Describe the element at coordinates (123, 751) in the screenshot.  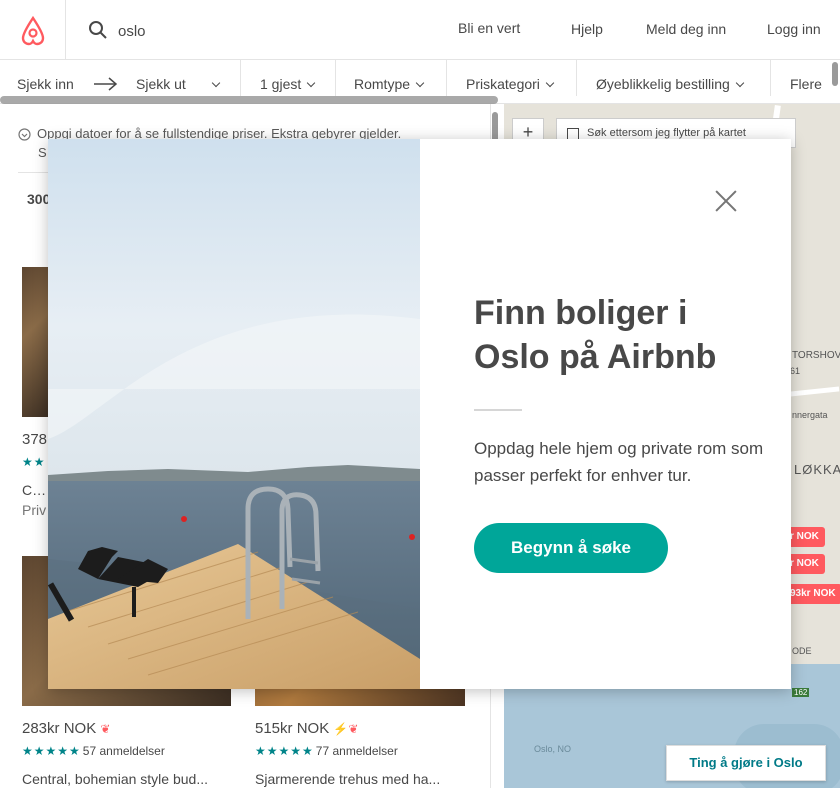
I see `review-count: 57 anmeldelser` at that location.